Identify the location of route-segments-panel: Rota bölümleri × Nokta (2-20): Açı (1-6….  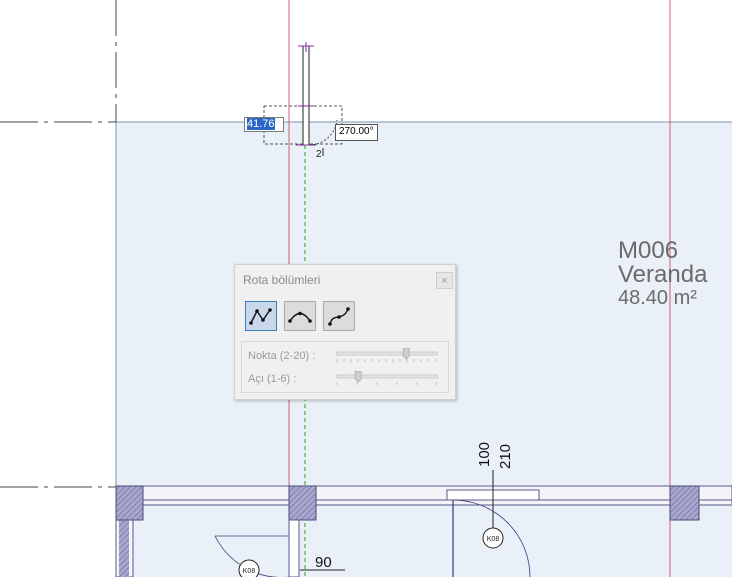
(345, 332).